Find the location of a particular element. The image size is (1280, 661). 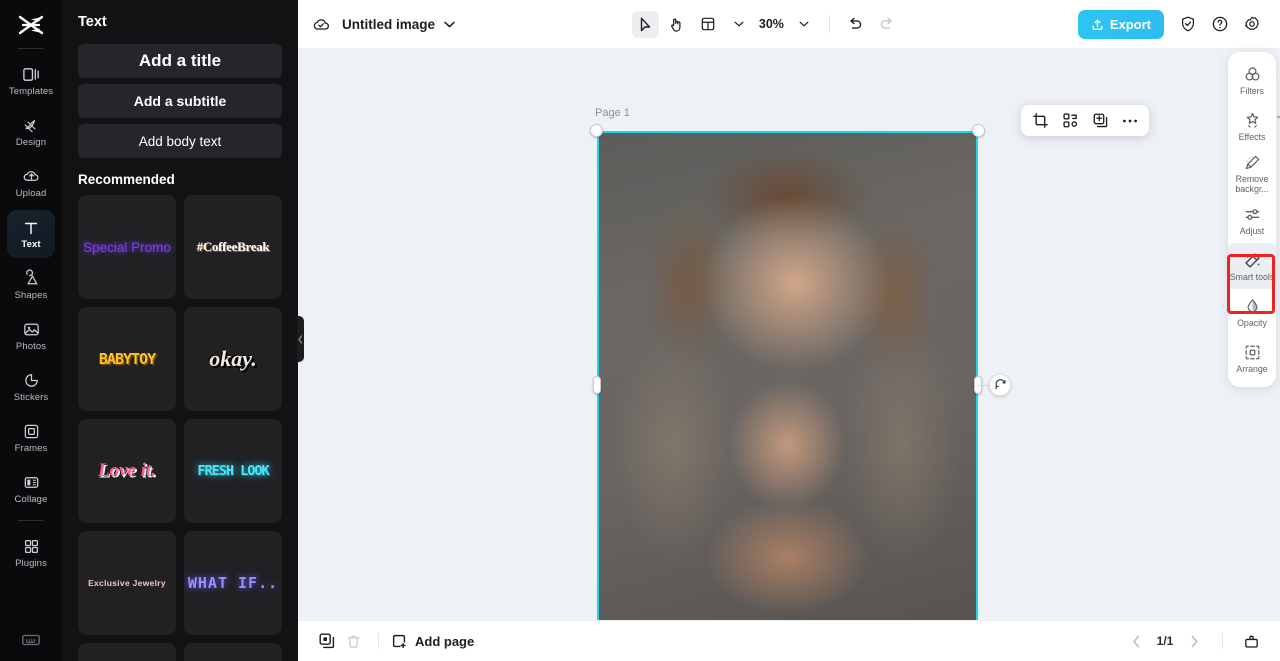

duplicate-icon is located at coordinates (1100, 120).